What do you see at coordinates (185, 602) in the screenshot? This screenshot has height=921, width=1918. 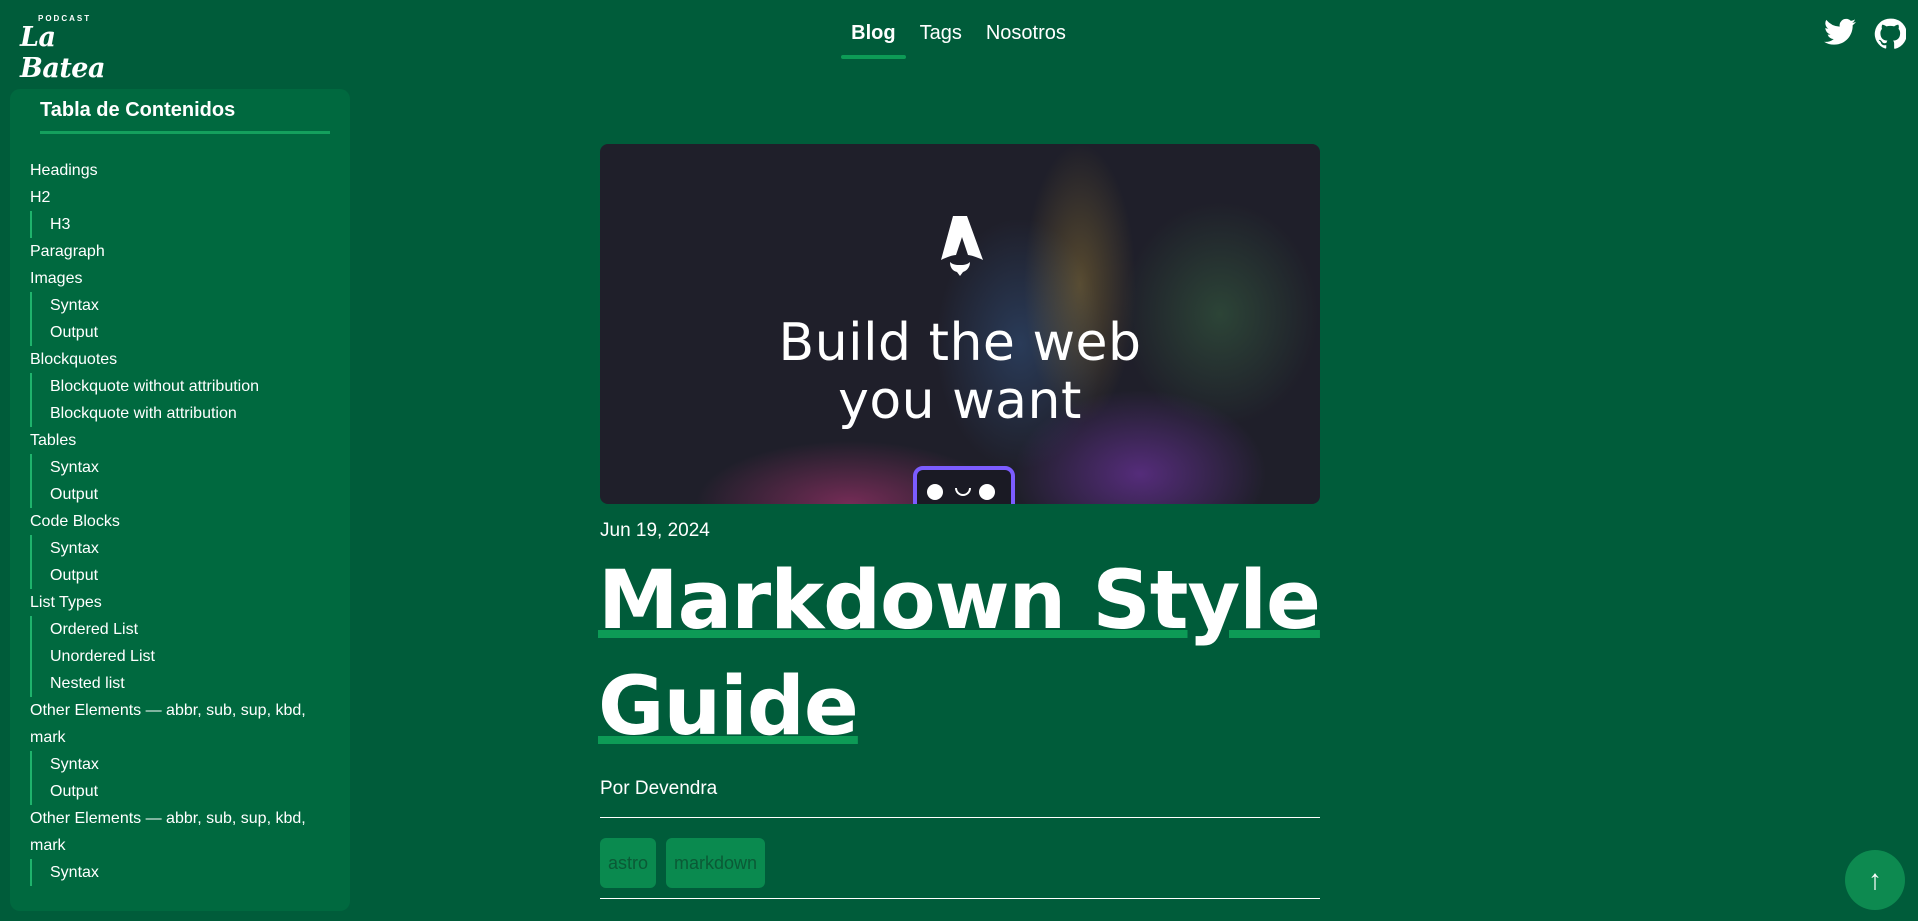 I see `toc-item: List Types` at bounding box center [185, 602].